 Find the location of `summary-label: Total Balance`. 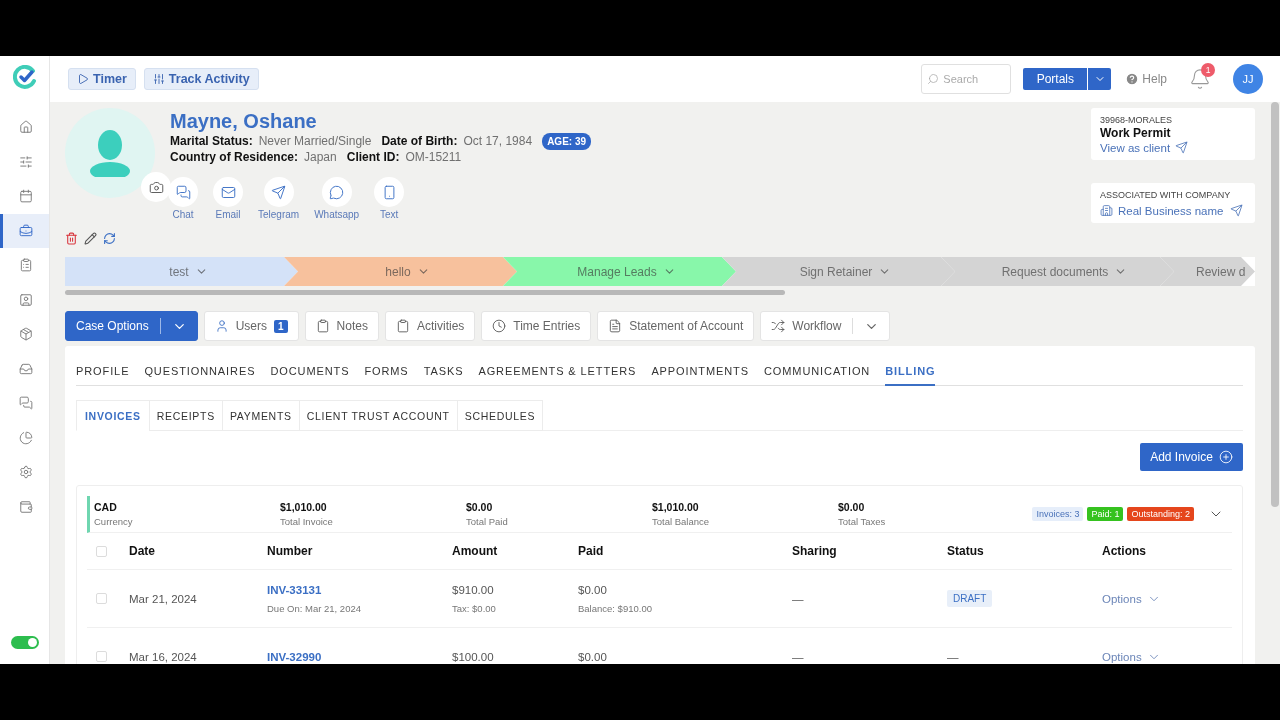

summary-label: Total Balance is located at coordinates (681, 521).